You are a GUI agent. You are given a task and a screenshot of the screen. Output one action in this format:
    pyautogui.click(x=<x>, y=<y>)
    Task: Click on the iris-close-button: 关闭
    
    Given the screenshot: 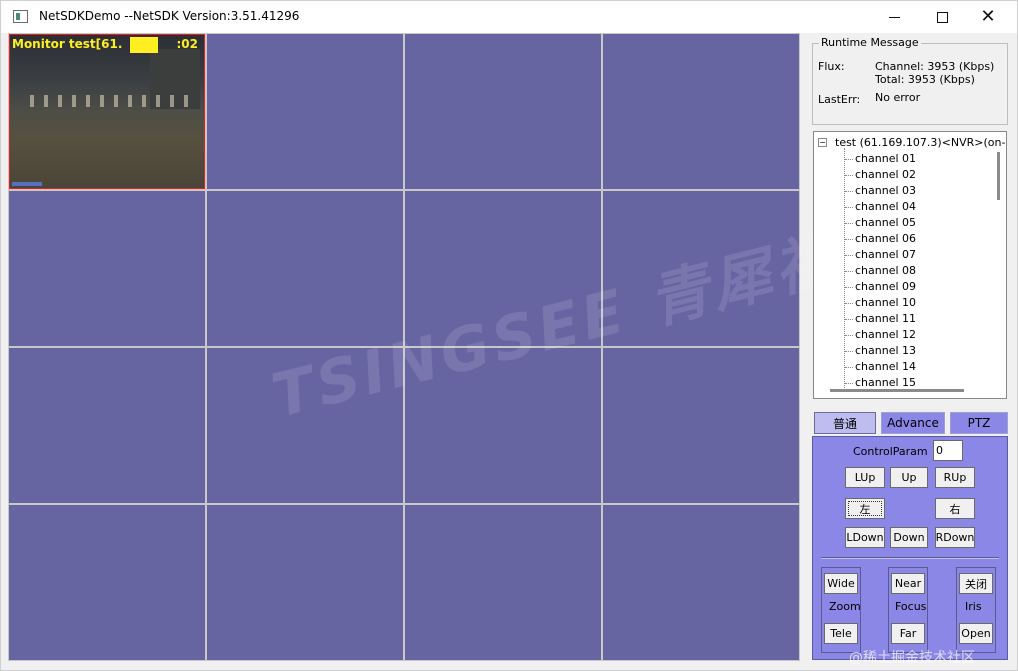 What is the action you would take?
    pyautogui.click(x=976, y=583)
    